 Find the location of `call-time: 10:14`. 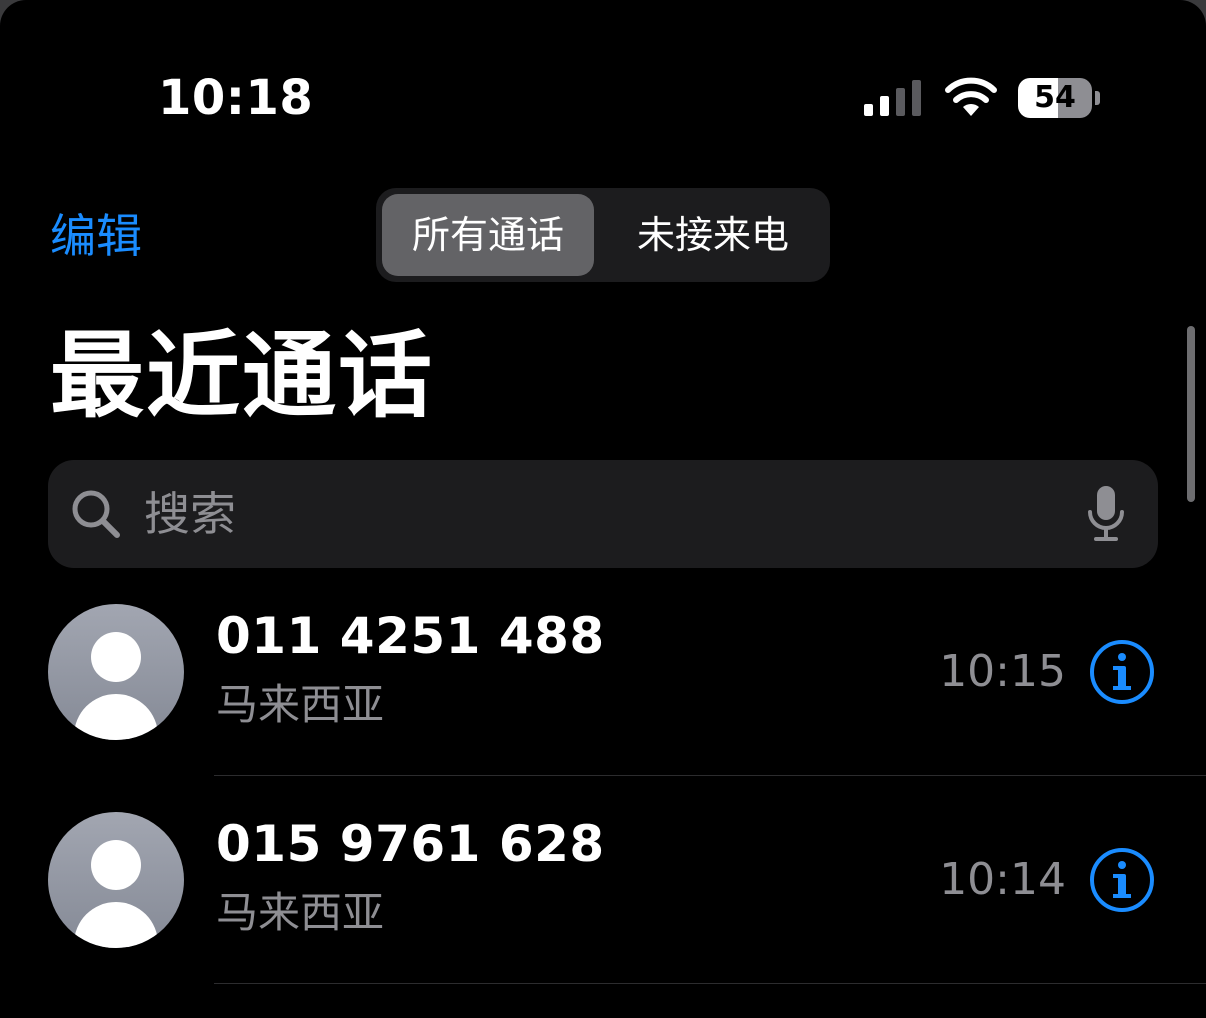

call-time: 10:14 is located at coordinates (1002, 879).